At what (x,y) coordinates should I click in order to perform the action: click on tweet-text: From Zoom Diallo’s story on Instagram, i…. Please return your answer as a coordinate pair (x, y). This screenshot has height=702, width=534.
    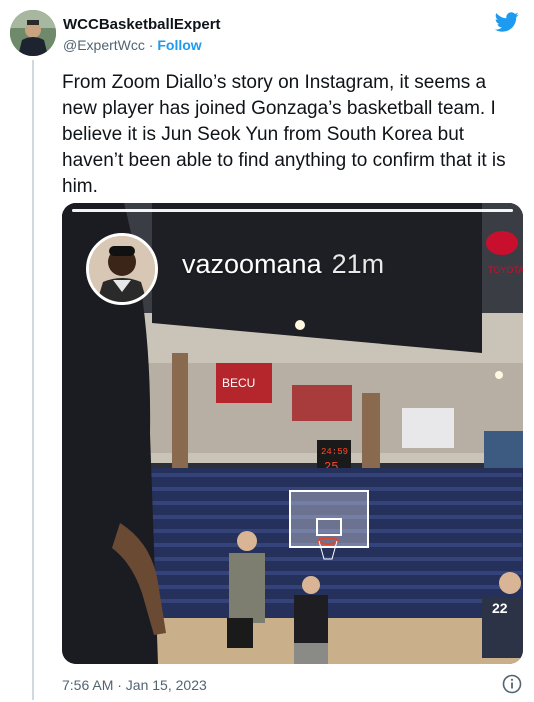
    Looking at the image, I should click on (284, 134).